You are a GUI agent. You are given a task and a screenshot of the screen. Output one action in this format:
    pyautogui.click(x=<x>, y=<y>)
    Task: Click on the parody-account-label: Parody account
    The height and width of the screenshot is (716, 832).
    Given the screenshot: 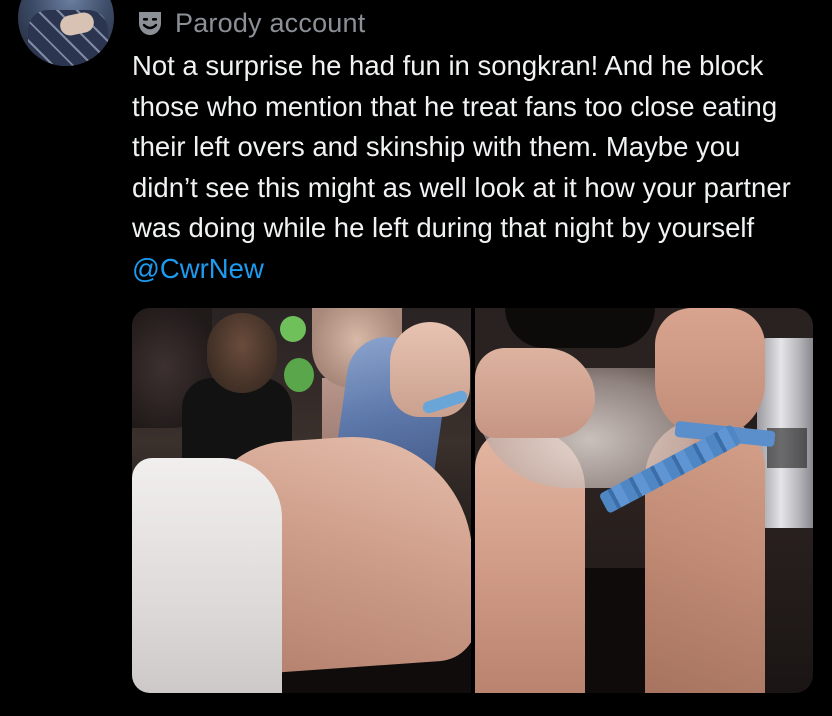 What is the action you would take?
    pyautogui.click(x=270, y=22)
    